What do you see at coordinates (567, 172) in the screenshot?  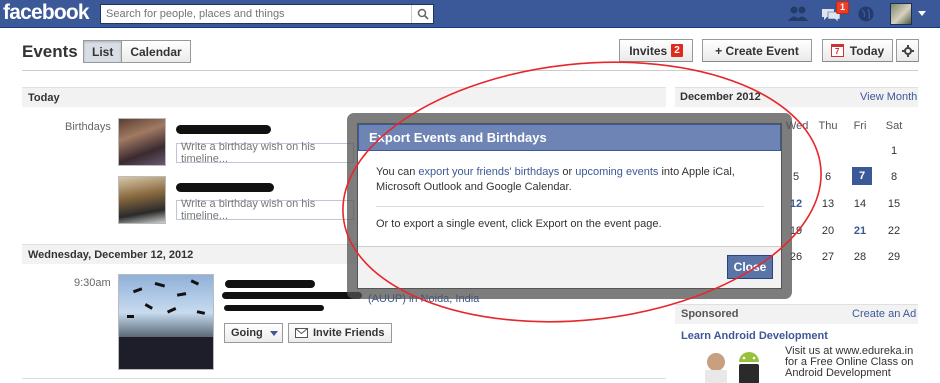 I see `dialog-text: or` at bounding box center [567, 172].